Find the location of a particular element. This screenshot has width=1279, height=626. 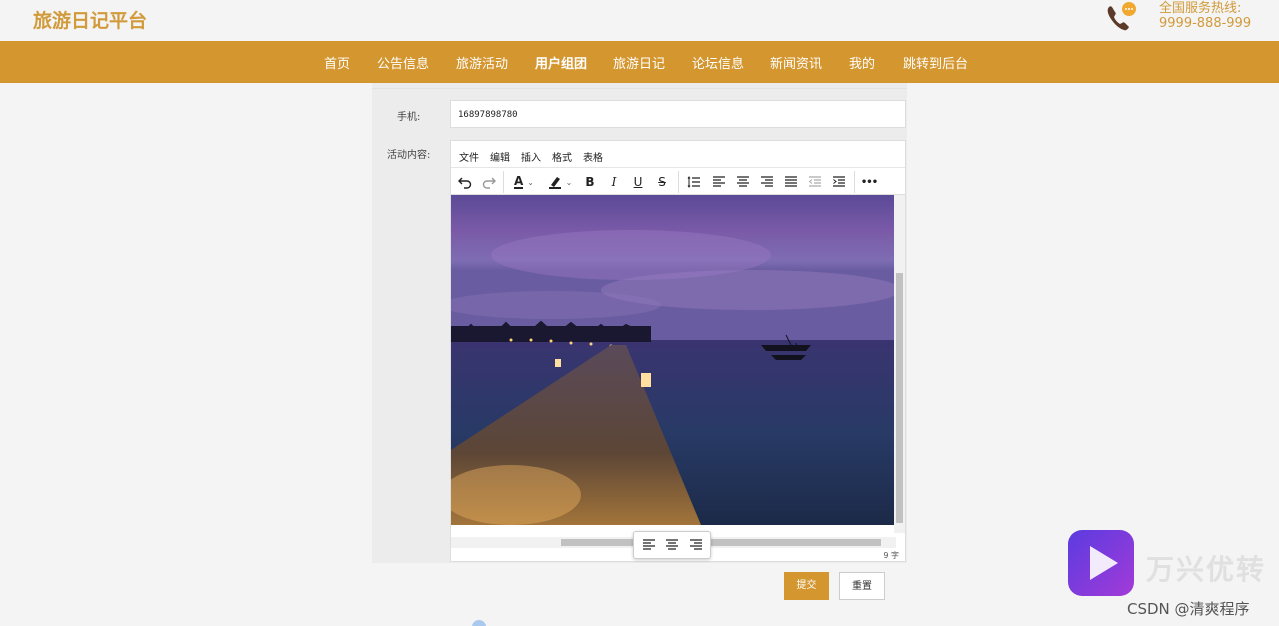

nav-item-announcements: 公告信息 is located at coordinates (403, 62).